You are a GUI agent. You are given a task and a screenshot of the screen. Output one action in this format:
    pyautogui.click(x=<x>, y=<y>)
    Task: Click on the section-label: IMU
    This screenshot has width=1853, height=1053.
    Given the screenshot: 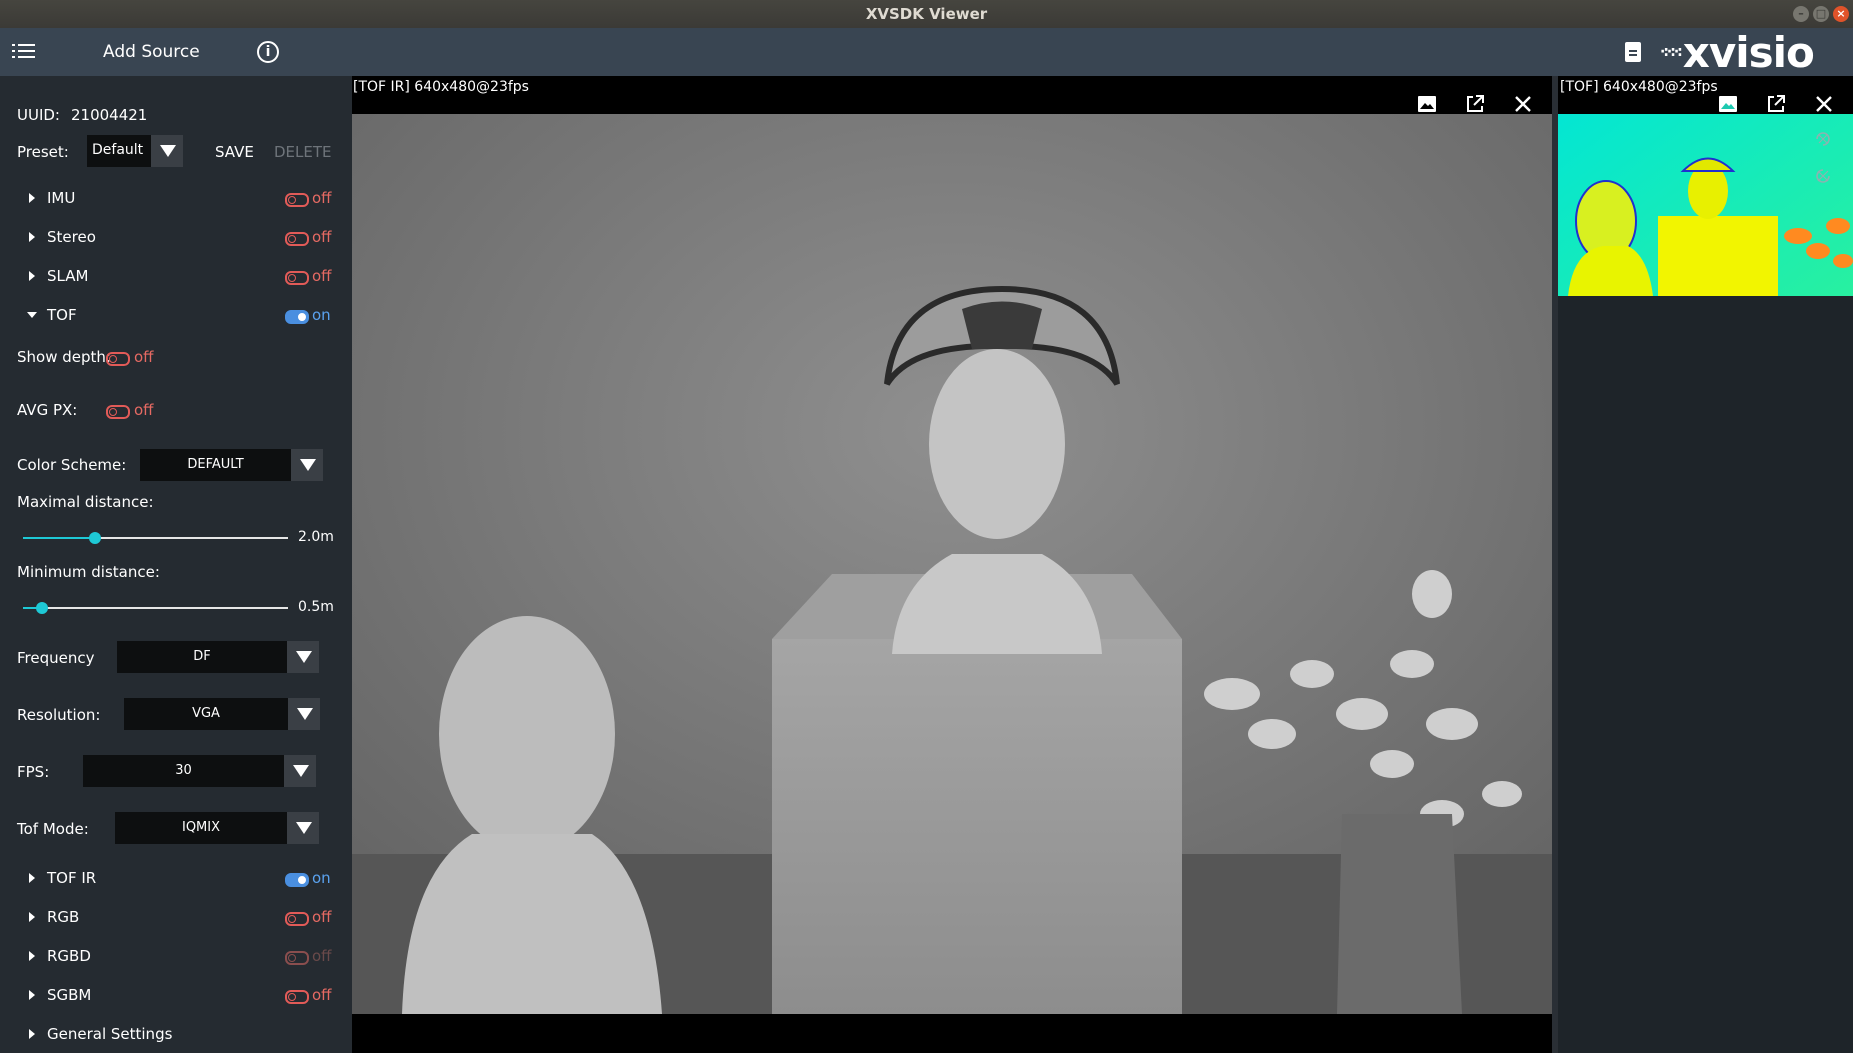 What is the action you would take?
    pyautogui.click(x=61, y=198)
    